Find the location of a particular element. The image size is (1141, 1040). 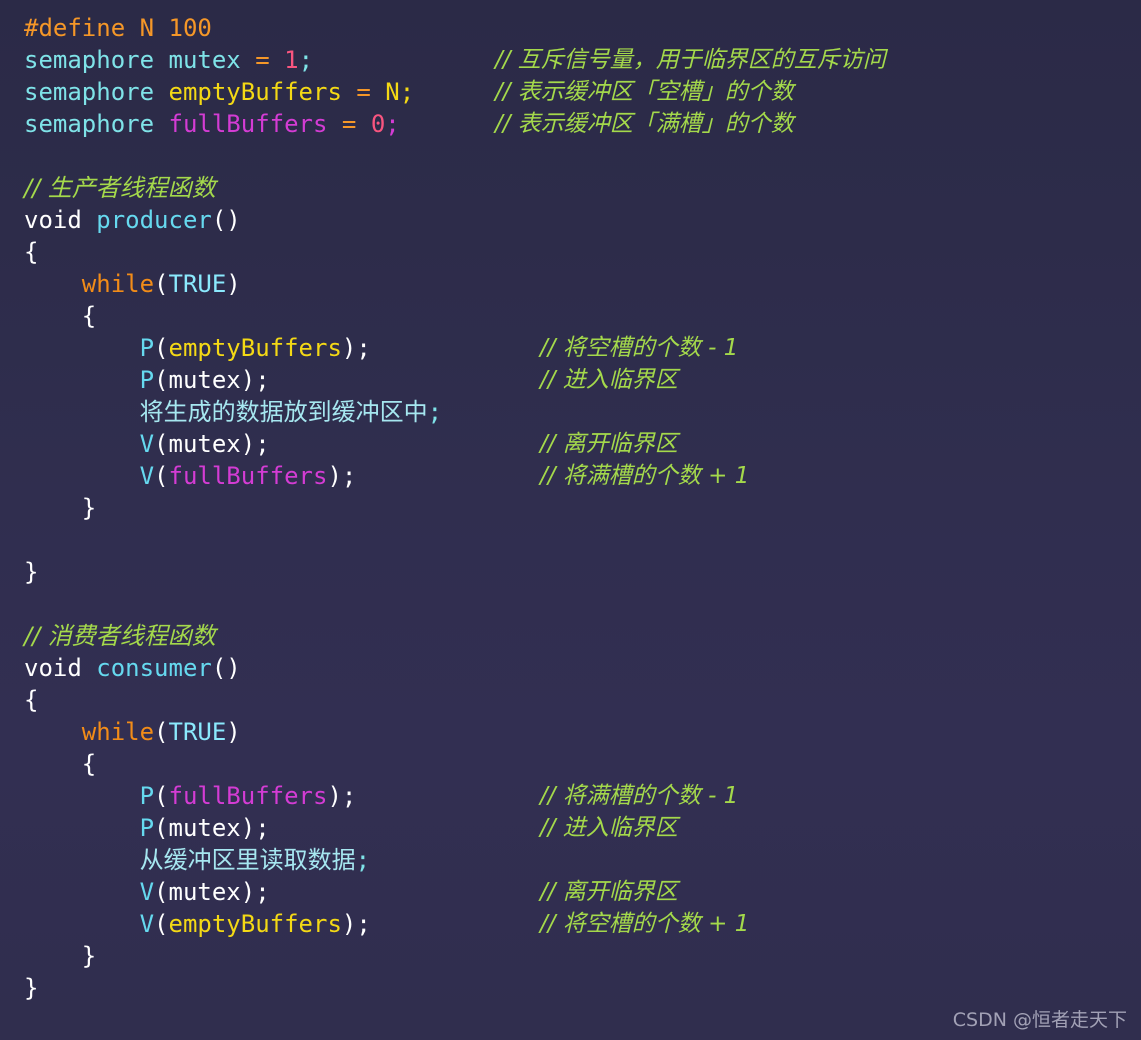

code-line-producer-loop-close-brace: } is located at coordinates (582, 508).